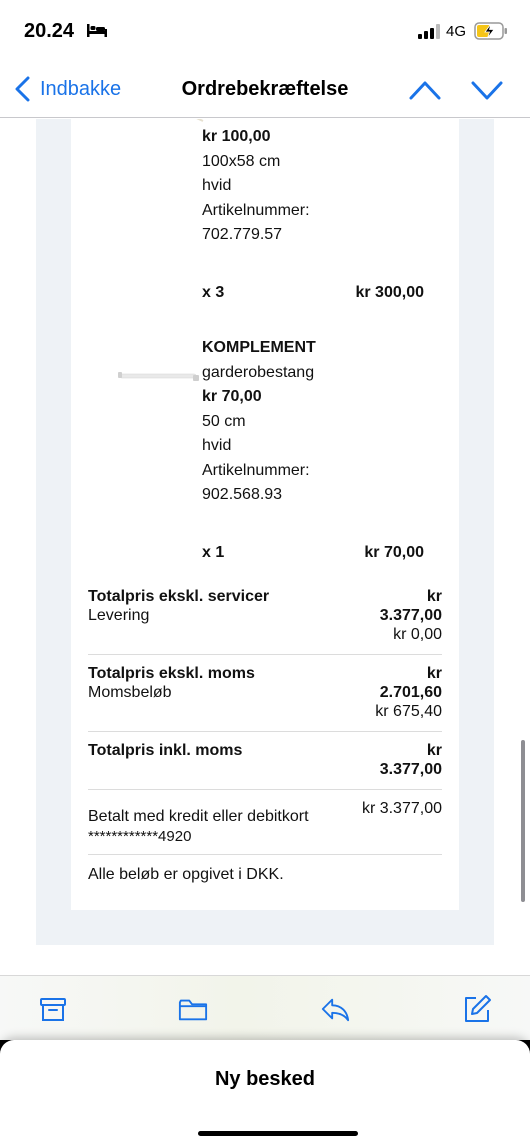 The image size is (530, 1147). Describe the element at coordinates (186, 874) in the screenshot. I see `currency-note: Alle beløb er opgivet i DKK.` at that location.